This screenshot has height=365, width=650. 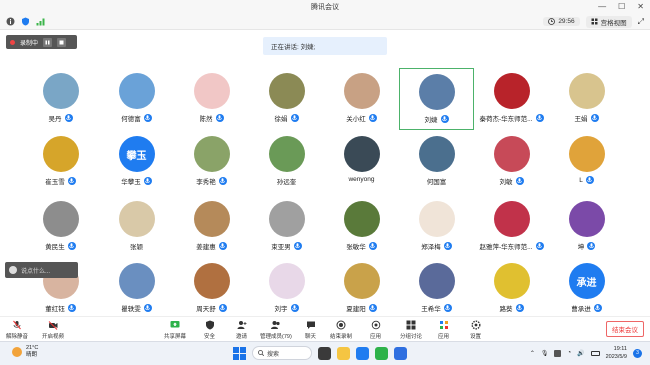 What do you see at coordinates (586, 289) in the screenshot?
I see `participant-tile: 承进 曹承进` at bounding box center [586, 289].